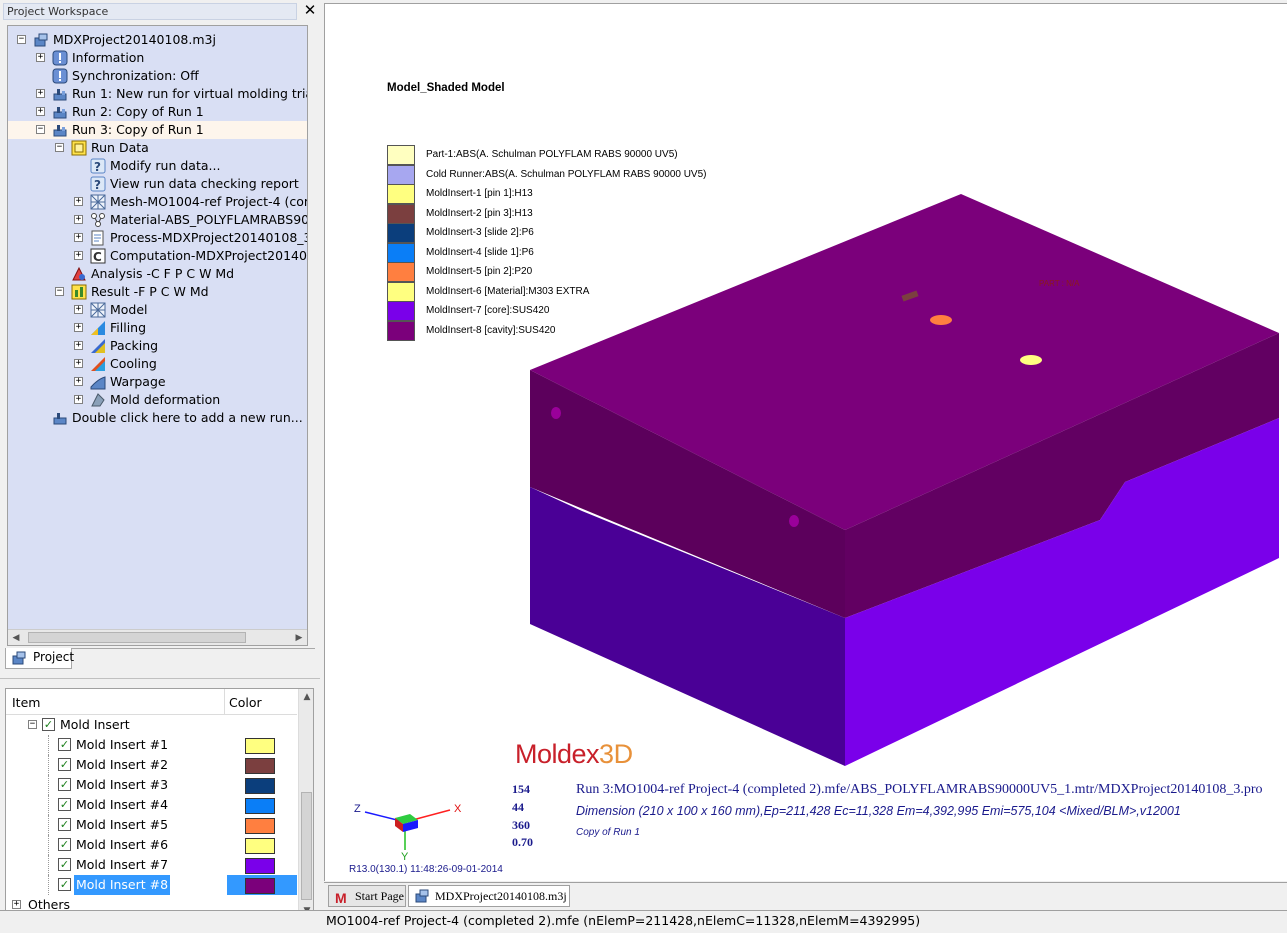  Describe the element at coordinates (151, 745) in the screenshot. I see `mold-insert-row: ✓ Mold Insert #1` at that location.